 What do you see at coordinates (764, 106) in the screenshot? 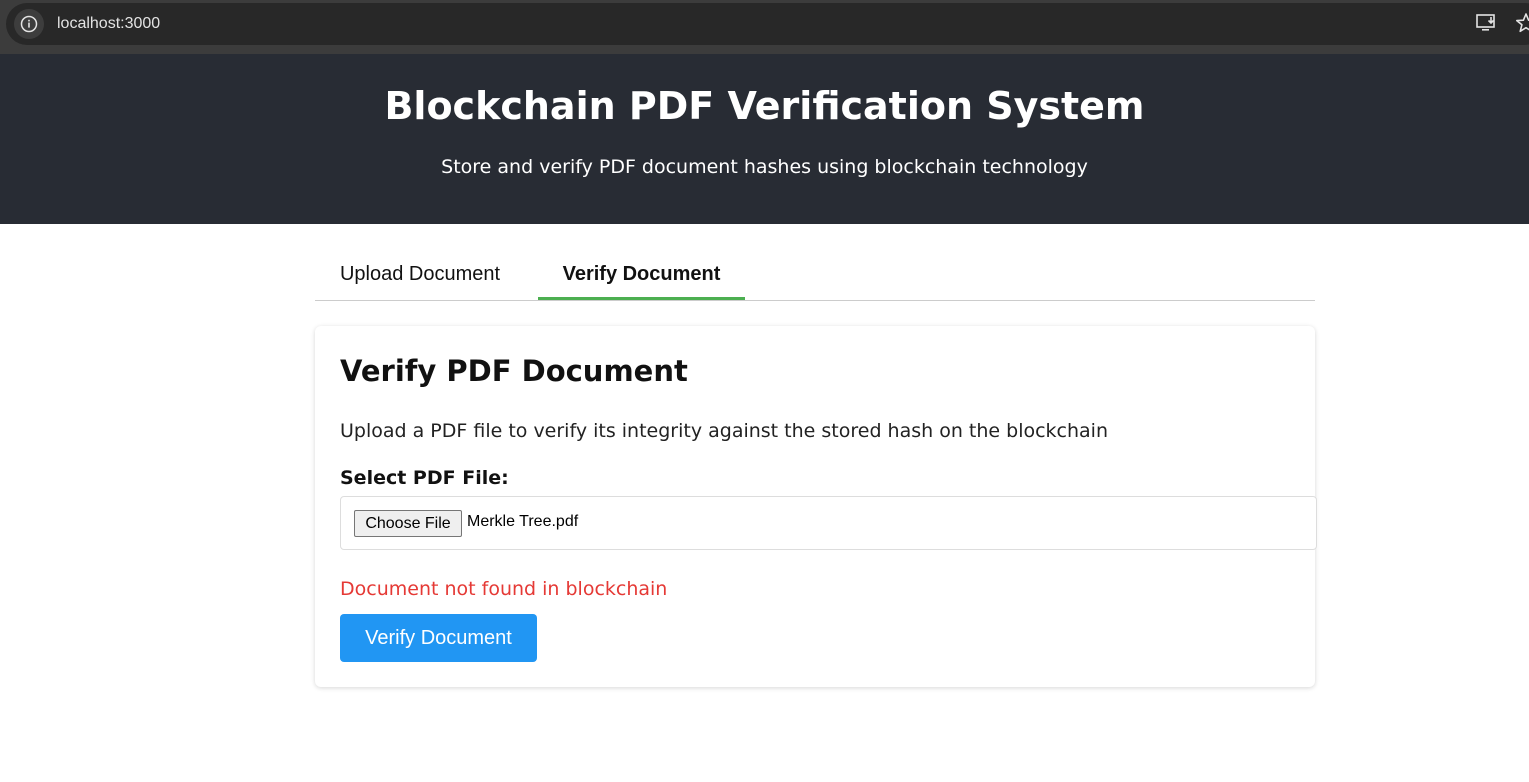
I see `page-title: Blockchain PDF Verification System` at bounding box center [764, 106].